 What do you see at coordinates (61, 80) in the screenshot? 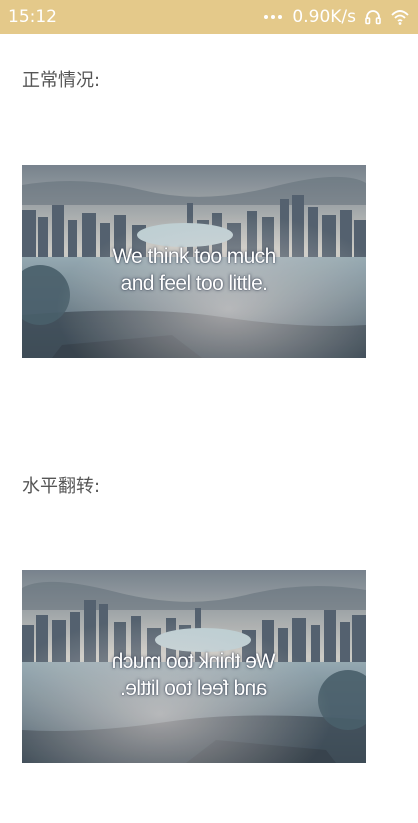
I see `normal-label: 正常情况:` at bounding box center [61, 80].